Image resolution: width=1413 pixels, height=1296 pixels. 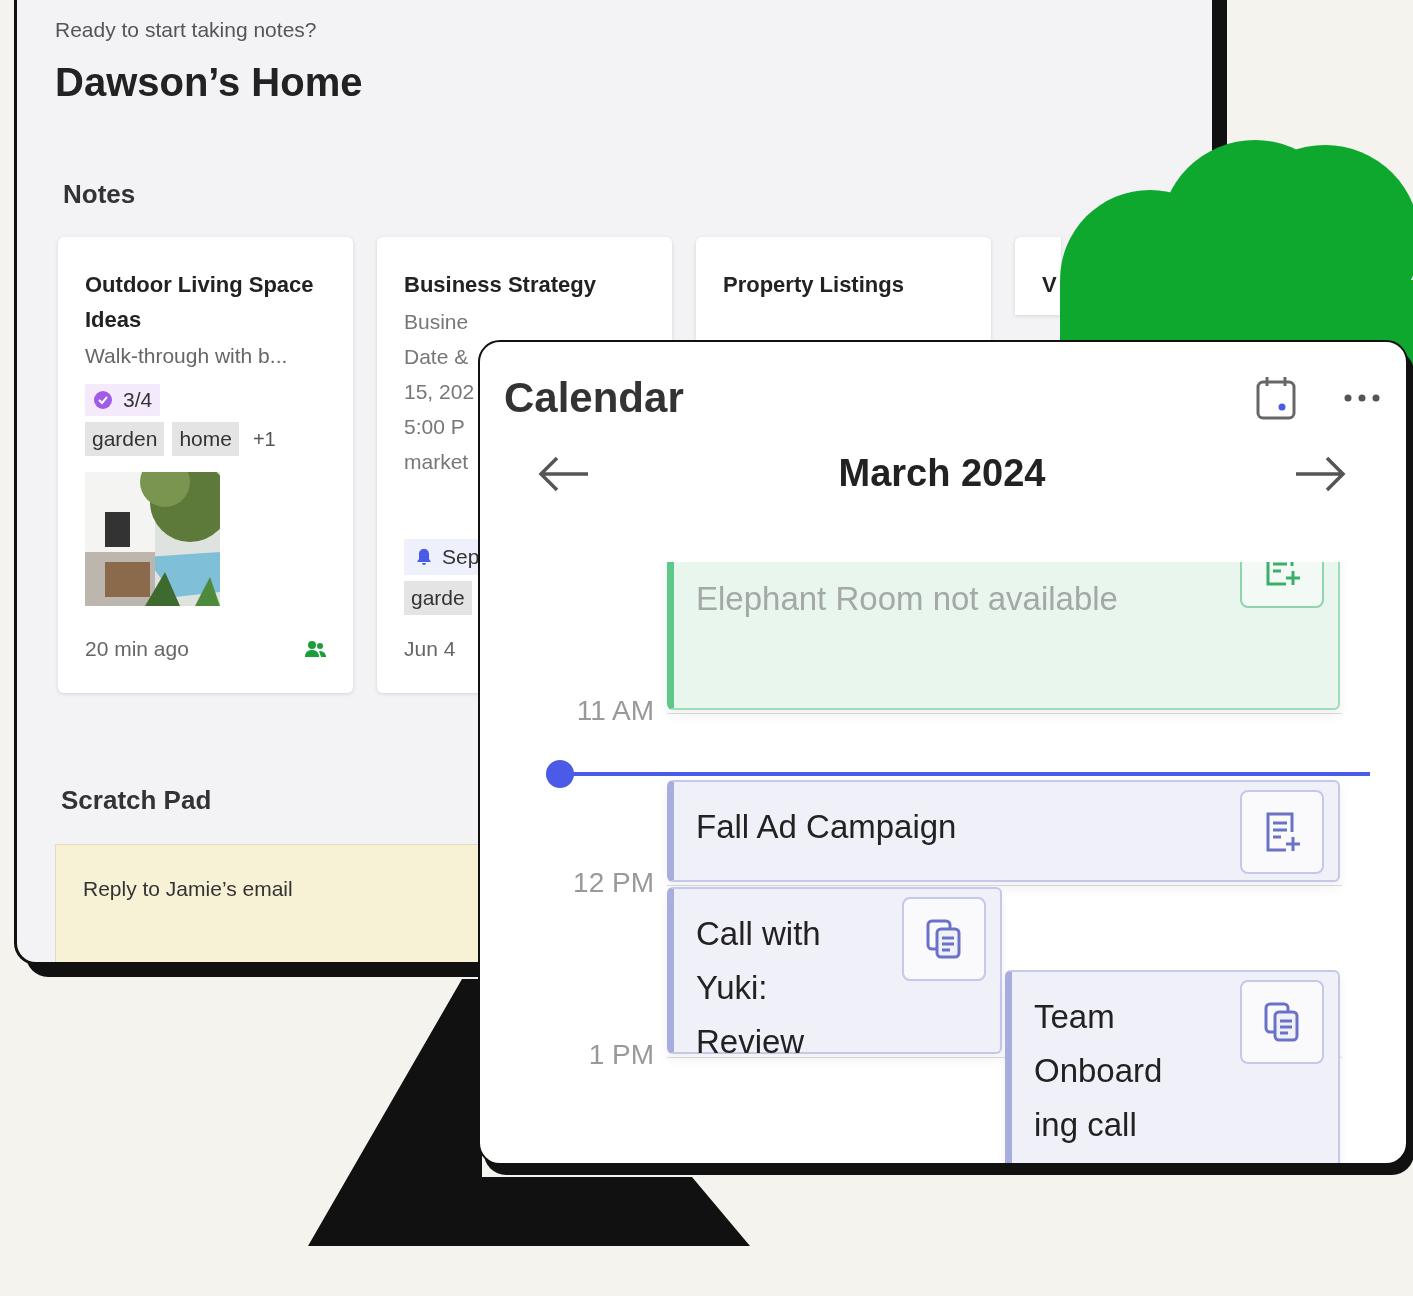 I want to click on more-tags-count: +1, so click(x=264, y=439).